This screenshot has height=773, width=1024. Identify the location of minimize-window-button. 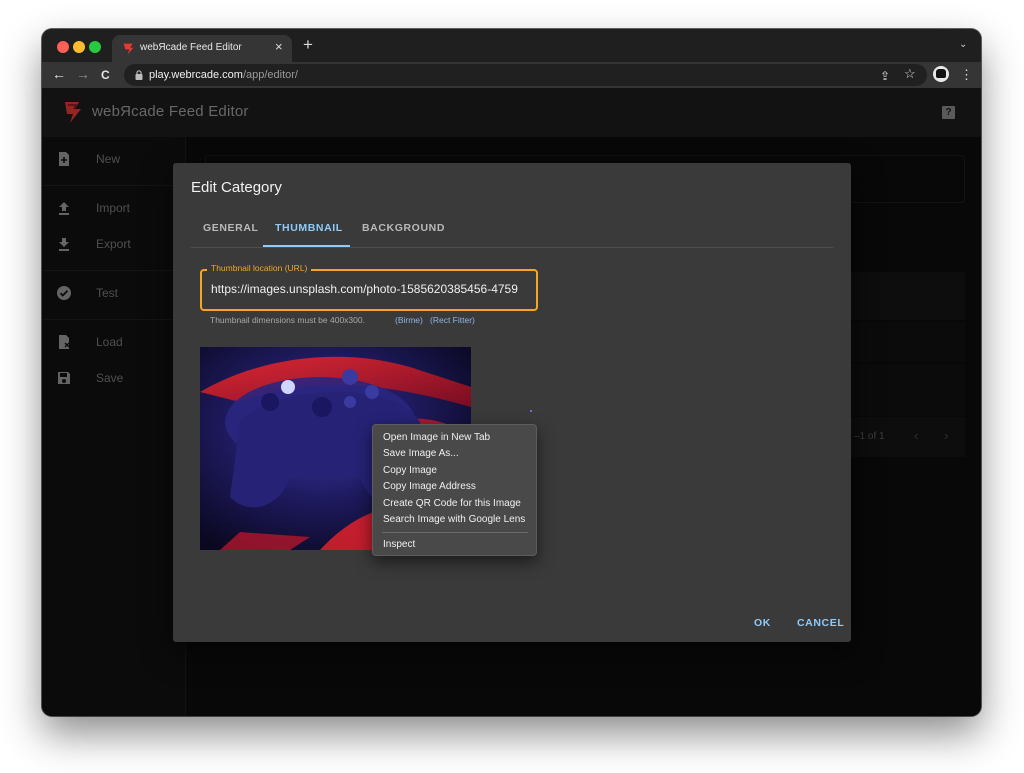
(79, 47).